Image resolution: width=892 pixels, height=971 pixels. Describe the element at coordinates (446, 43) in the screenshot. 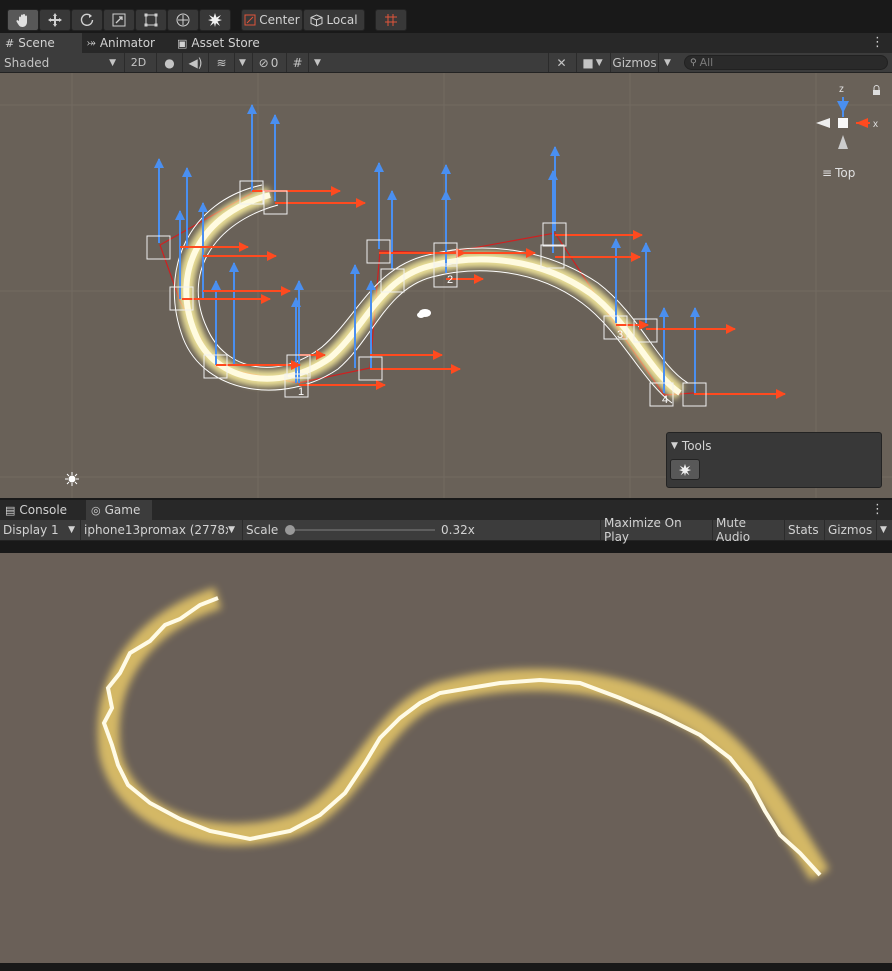

I see `scene-tab-bar: # Scene ⤖ Animator ▣ Asset Store ⋮` at that location.